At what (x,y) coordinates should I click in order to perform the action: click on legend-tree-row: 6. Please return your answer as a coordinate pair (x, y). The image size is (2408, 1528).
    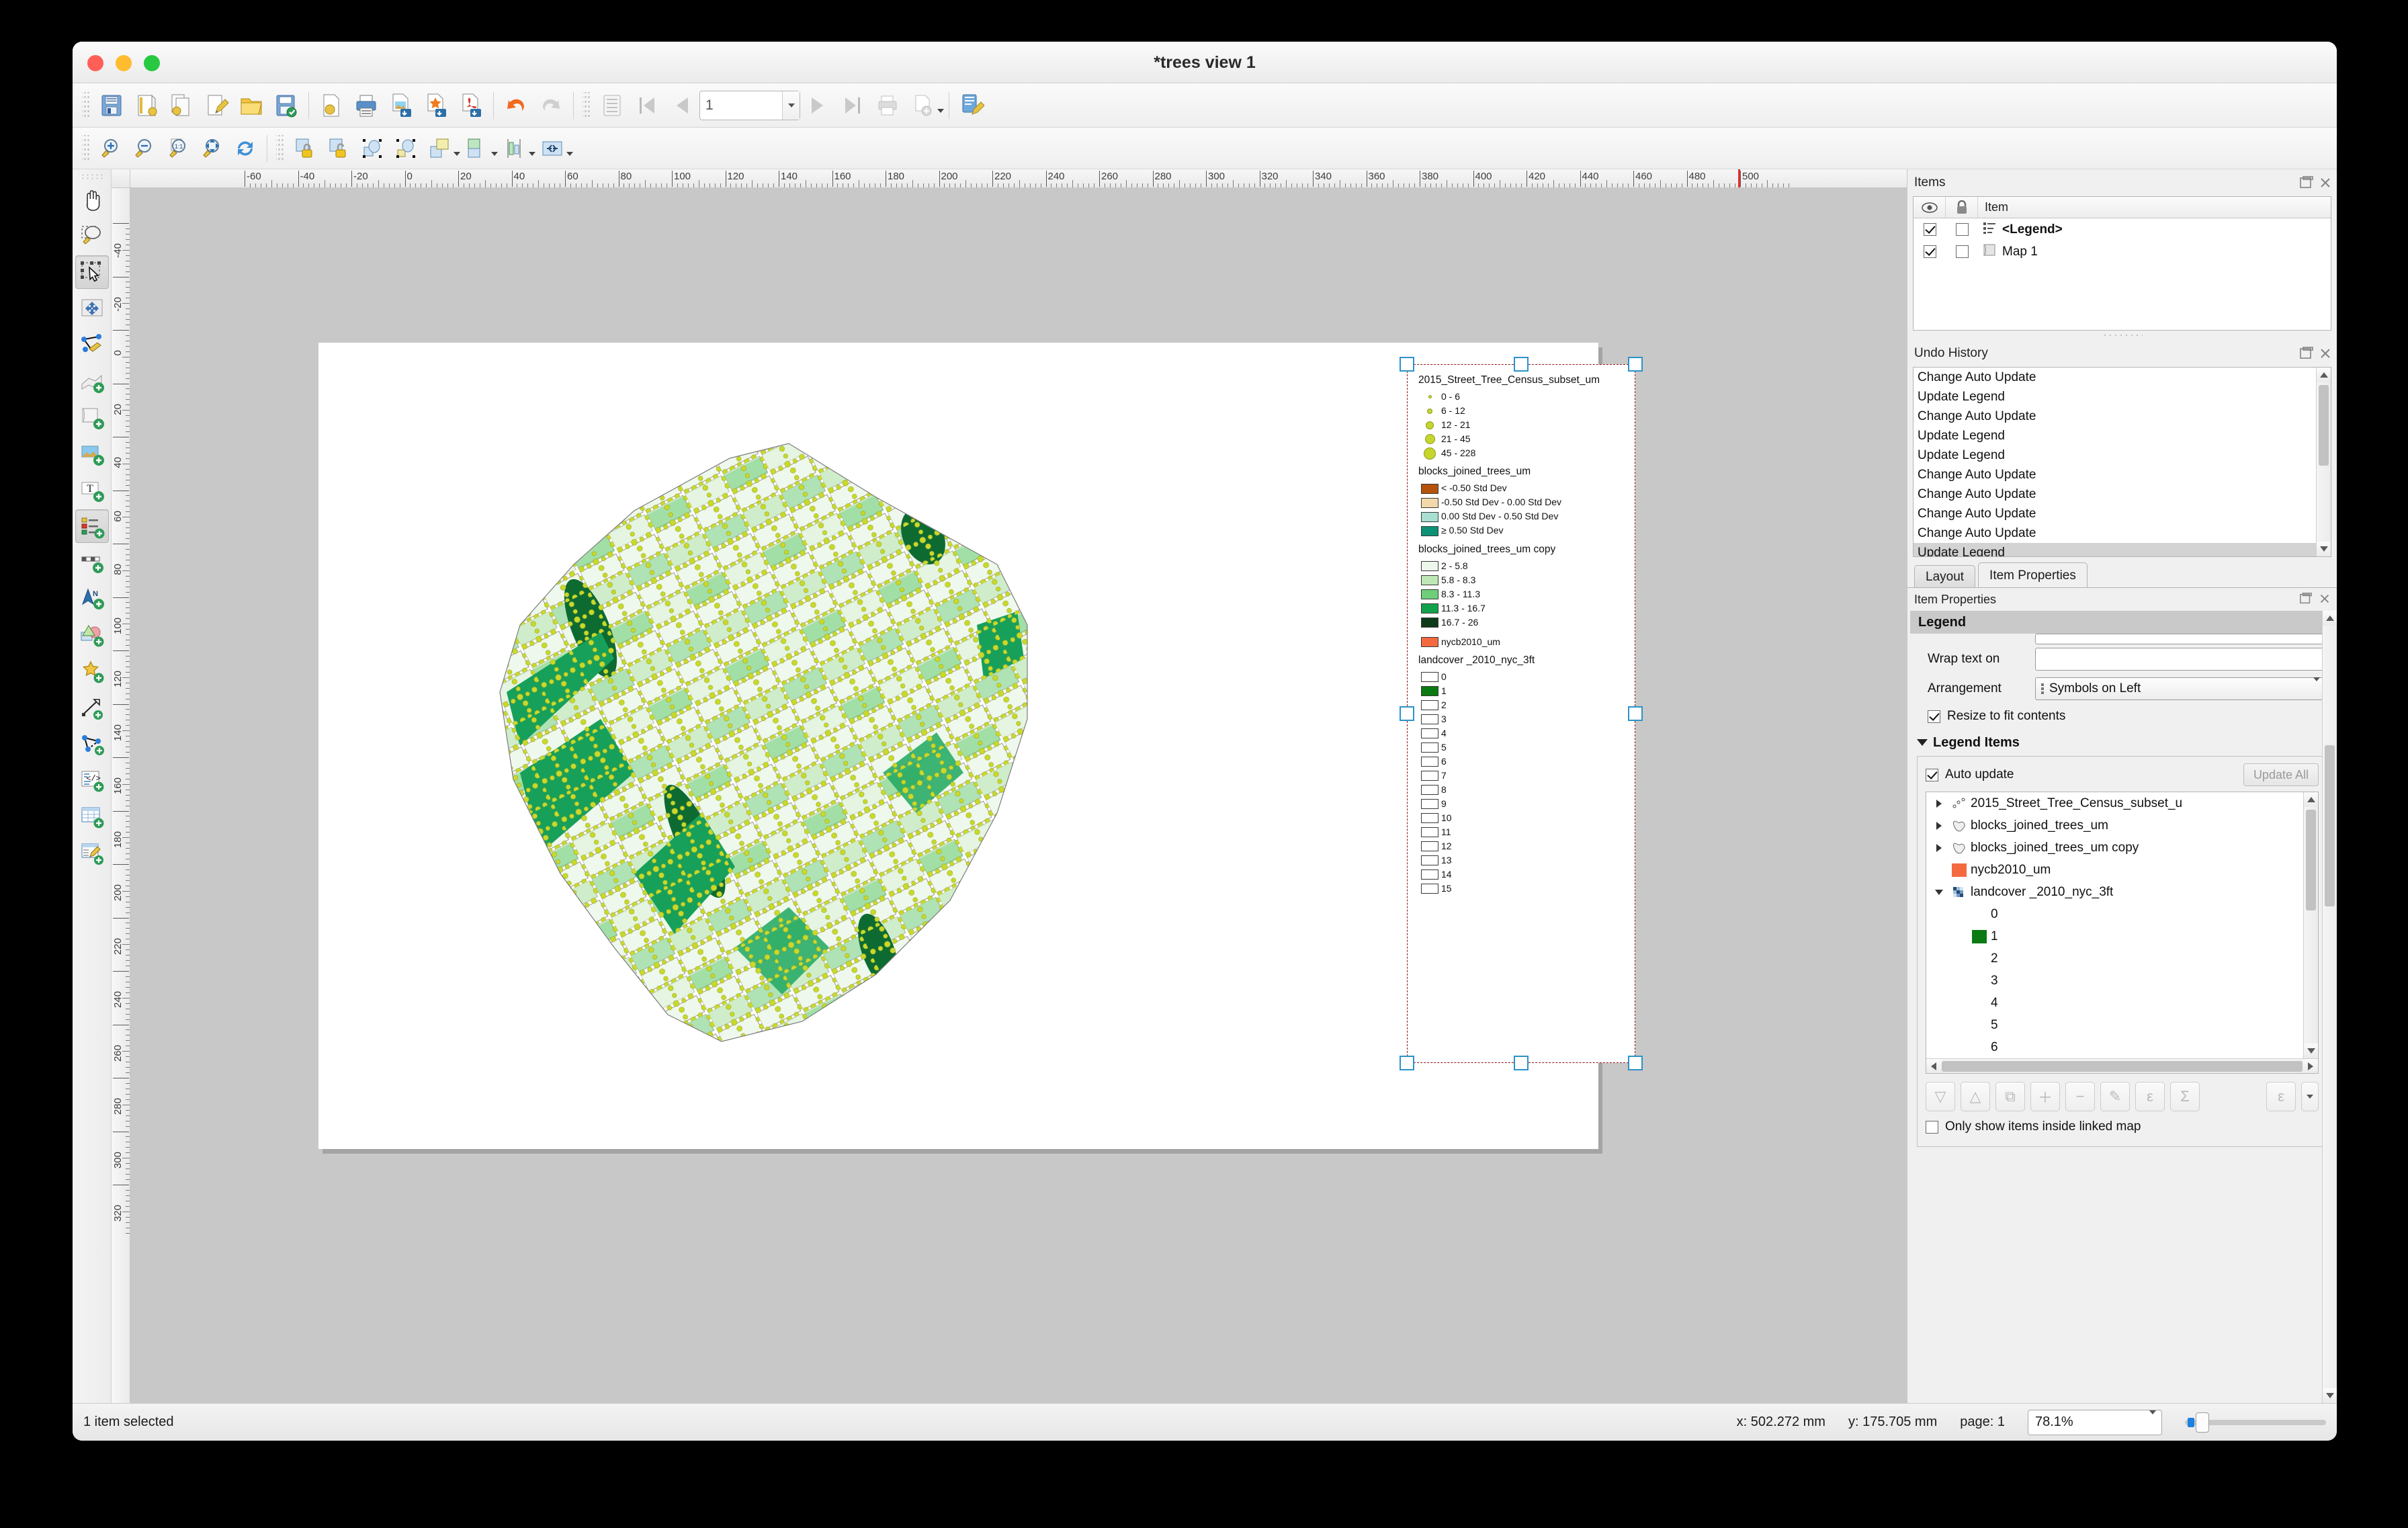
    Looking at the image, I should click on (2114, 1047).